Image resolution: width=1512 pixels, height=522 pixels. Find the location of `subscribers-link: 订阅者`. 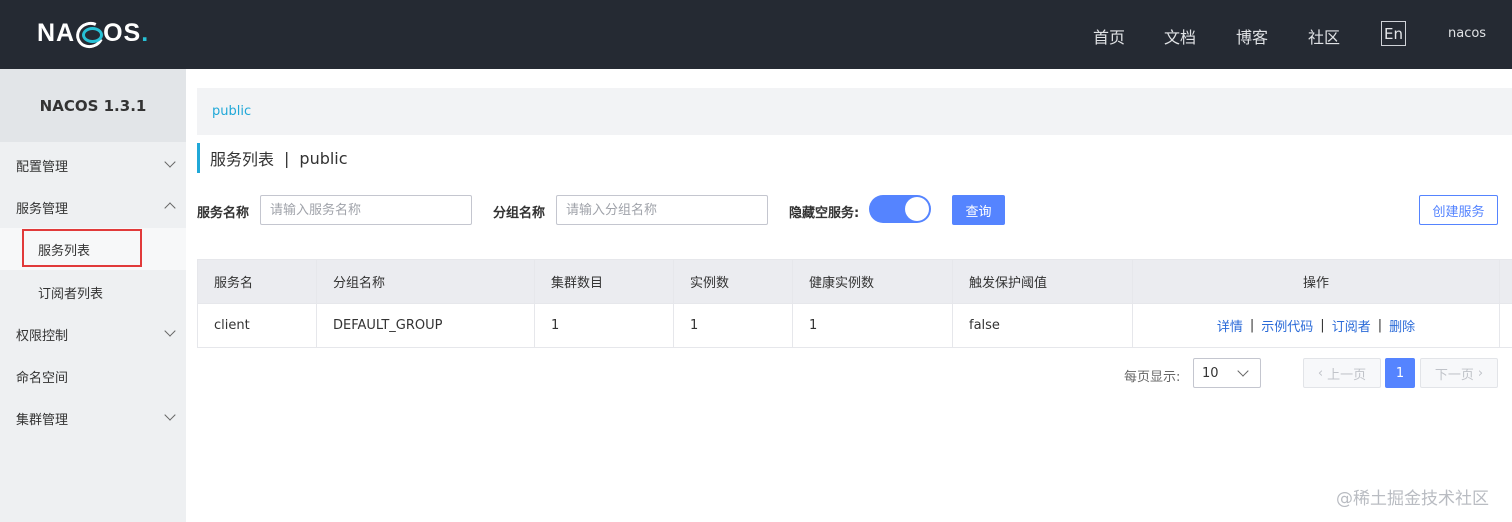

subscribers-link: 订阅者 is located at coordinates (1351, 325).